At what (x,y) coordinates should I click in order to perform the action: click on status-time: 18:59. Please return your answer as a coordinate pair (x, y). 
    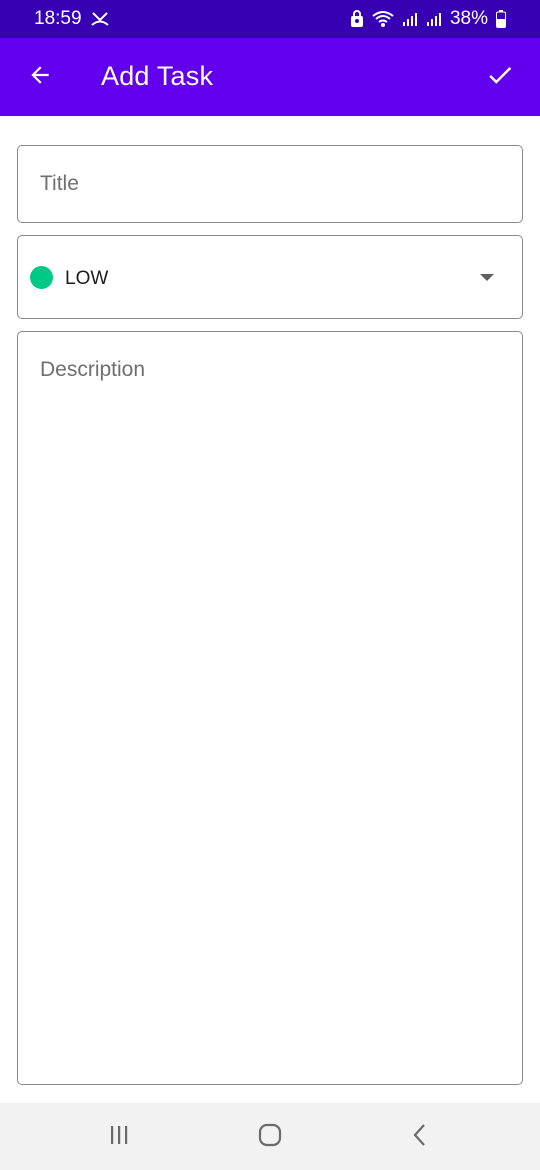
    Looking at the image, I should click on (58, 18).